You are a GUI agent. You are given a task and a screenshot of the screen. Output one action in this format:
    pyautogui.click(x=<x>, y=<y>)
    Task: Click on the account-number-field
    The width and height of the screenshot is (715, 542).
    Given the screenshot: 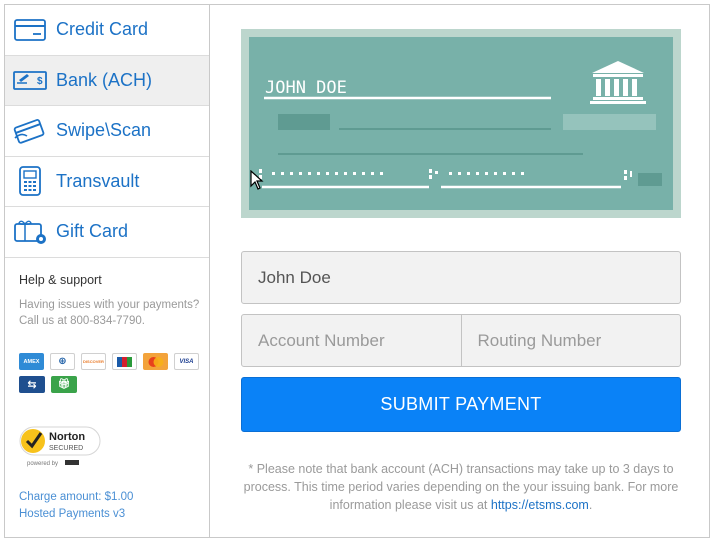 What is the action you would take?
    pyautogui.click(x=351, y=340)
    